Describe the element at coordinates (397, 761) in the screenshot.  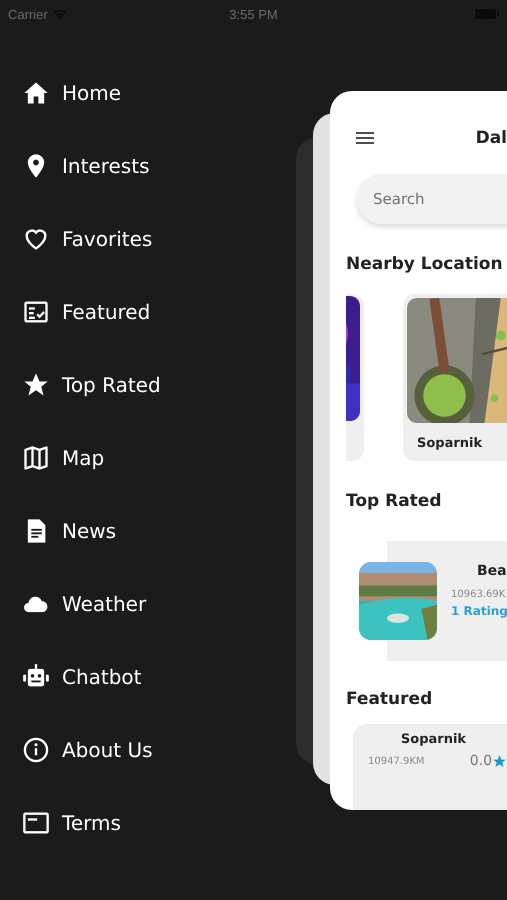
I see `distance-label: 10947.9KM` at that location.